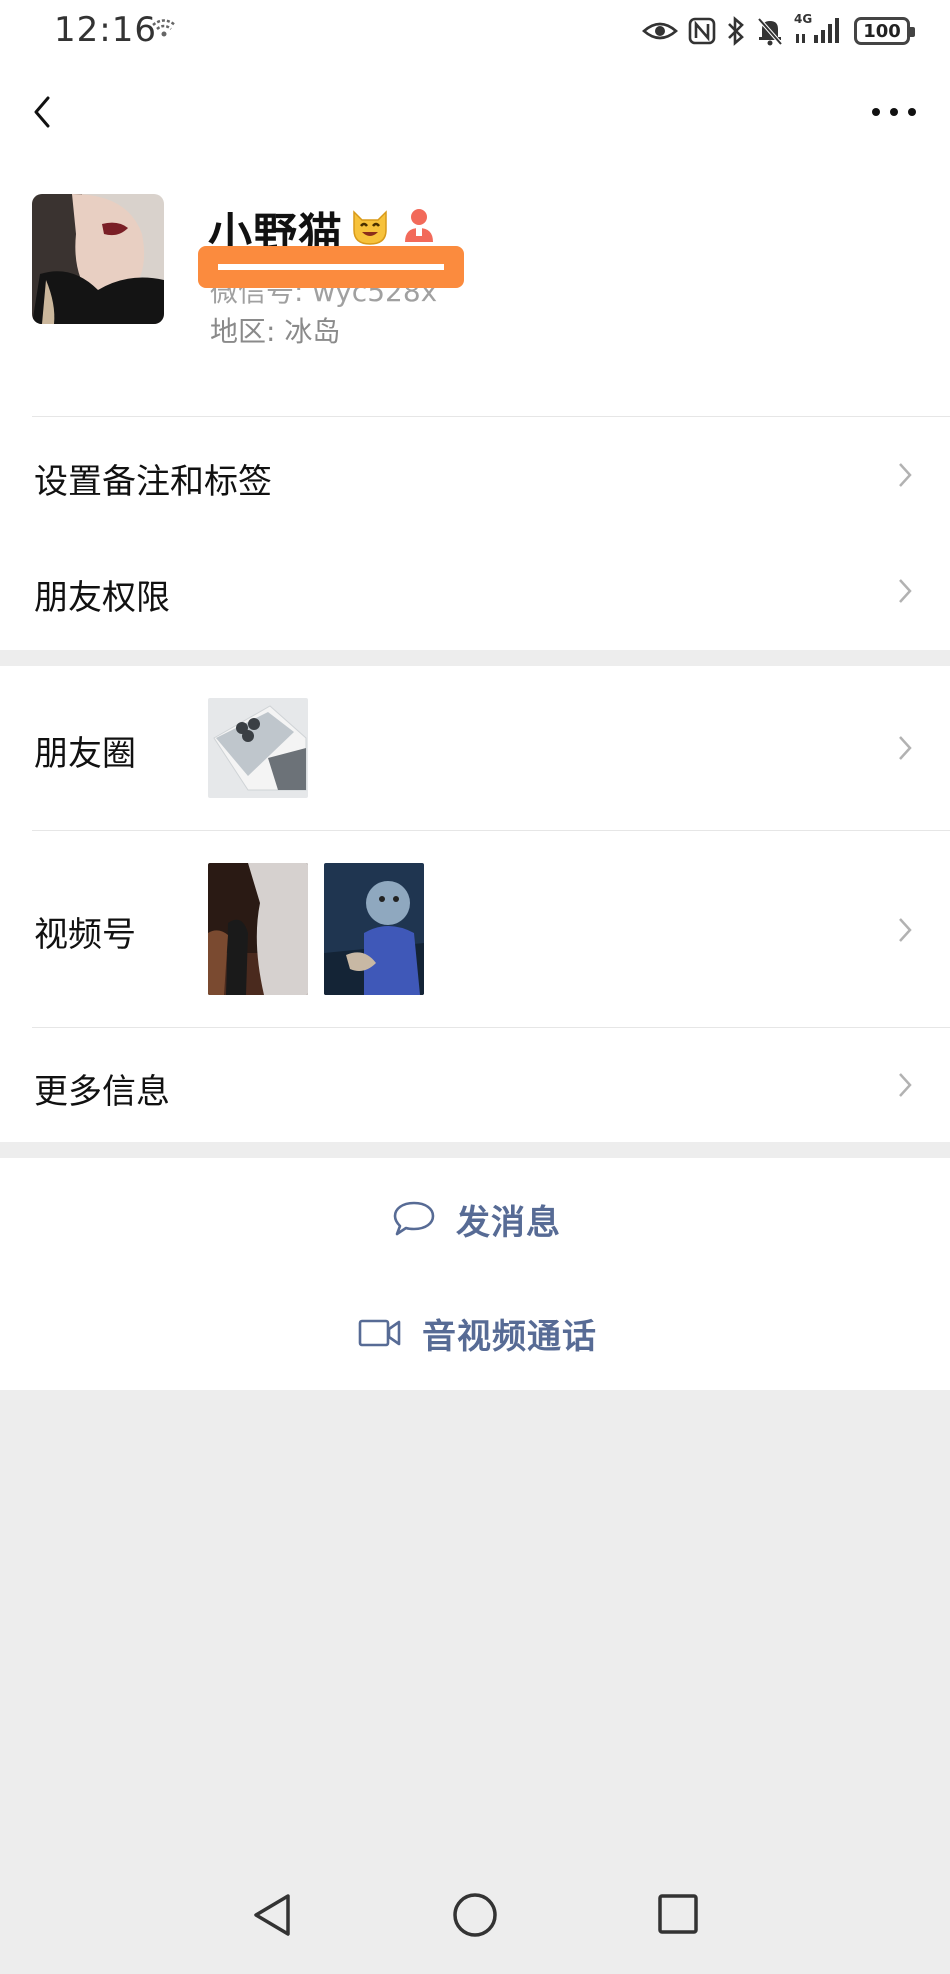 This screenshot has height=1974, width=950. I want to click on set-remarks-tags-item: 设置备注和标签, so click(475, 475).